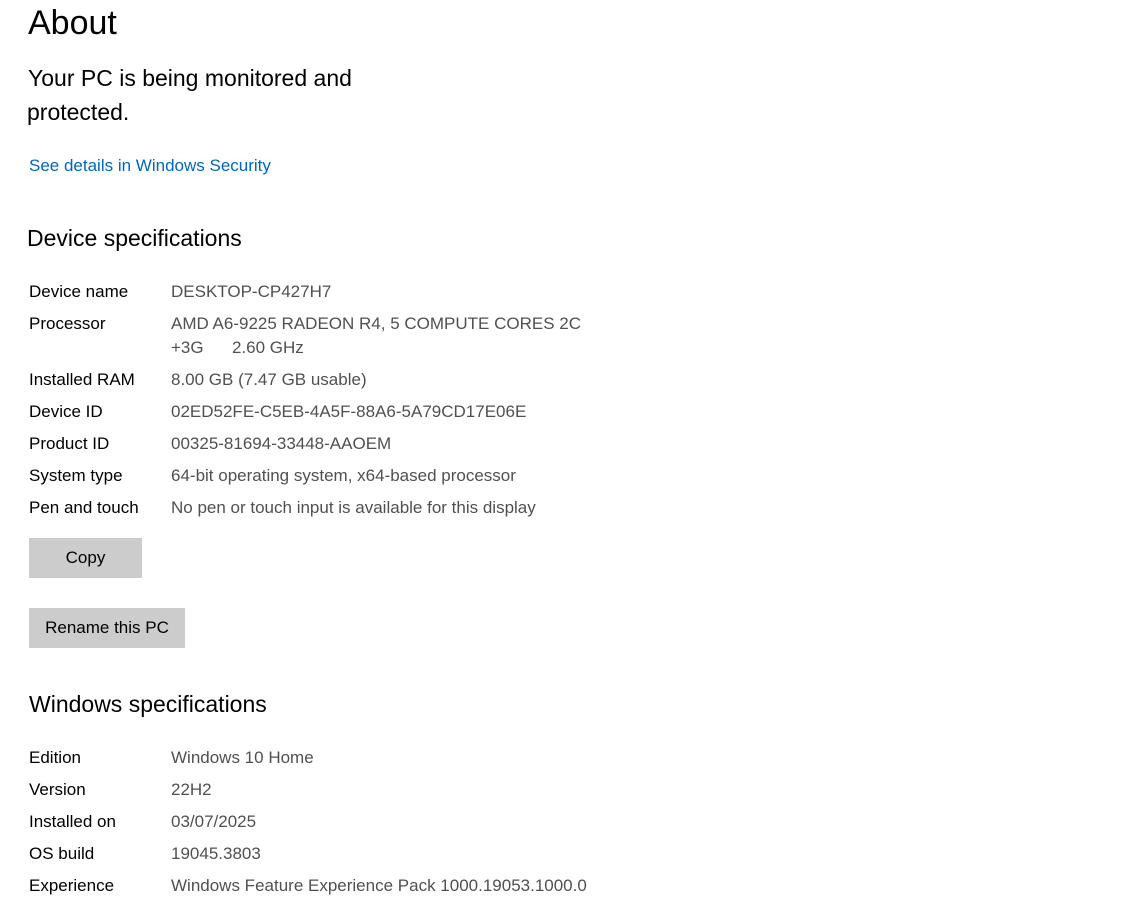  I want to click on spec-label: Version, so click(57, 789).